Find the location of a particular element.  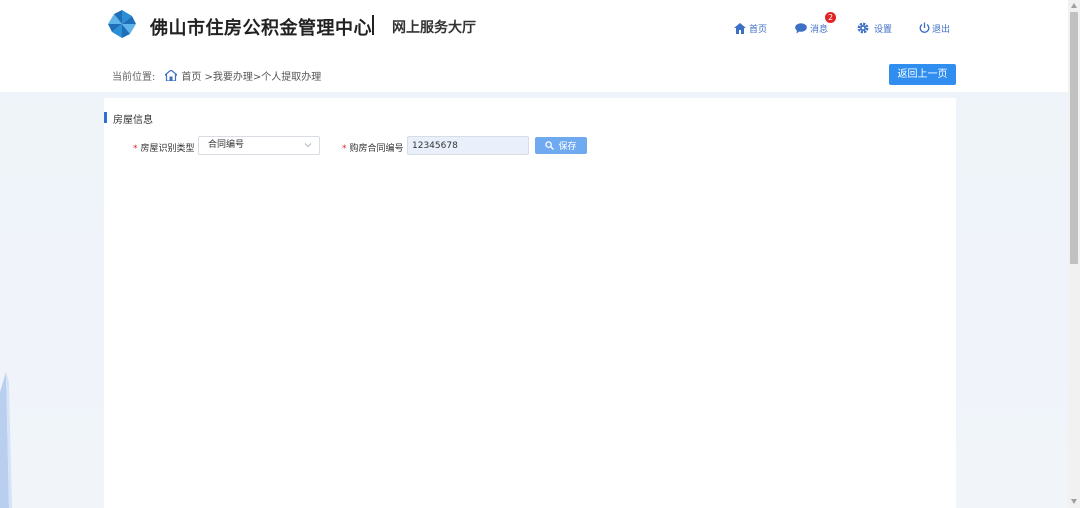

scrollbar-thumb is located at coordinates (1074, 138).